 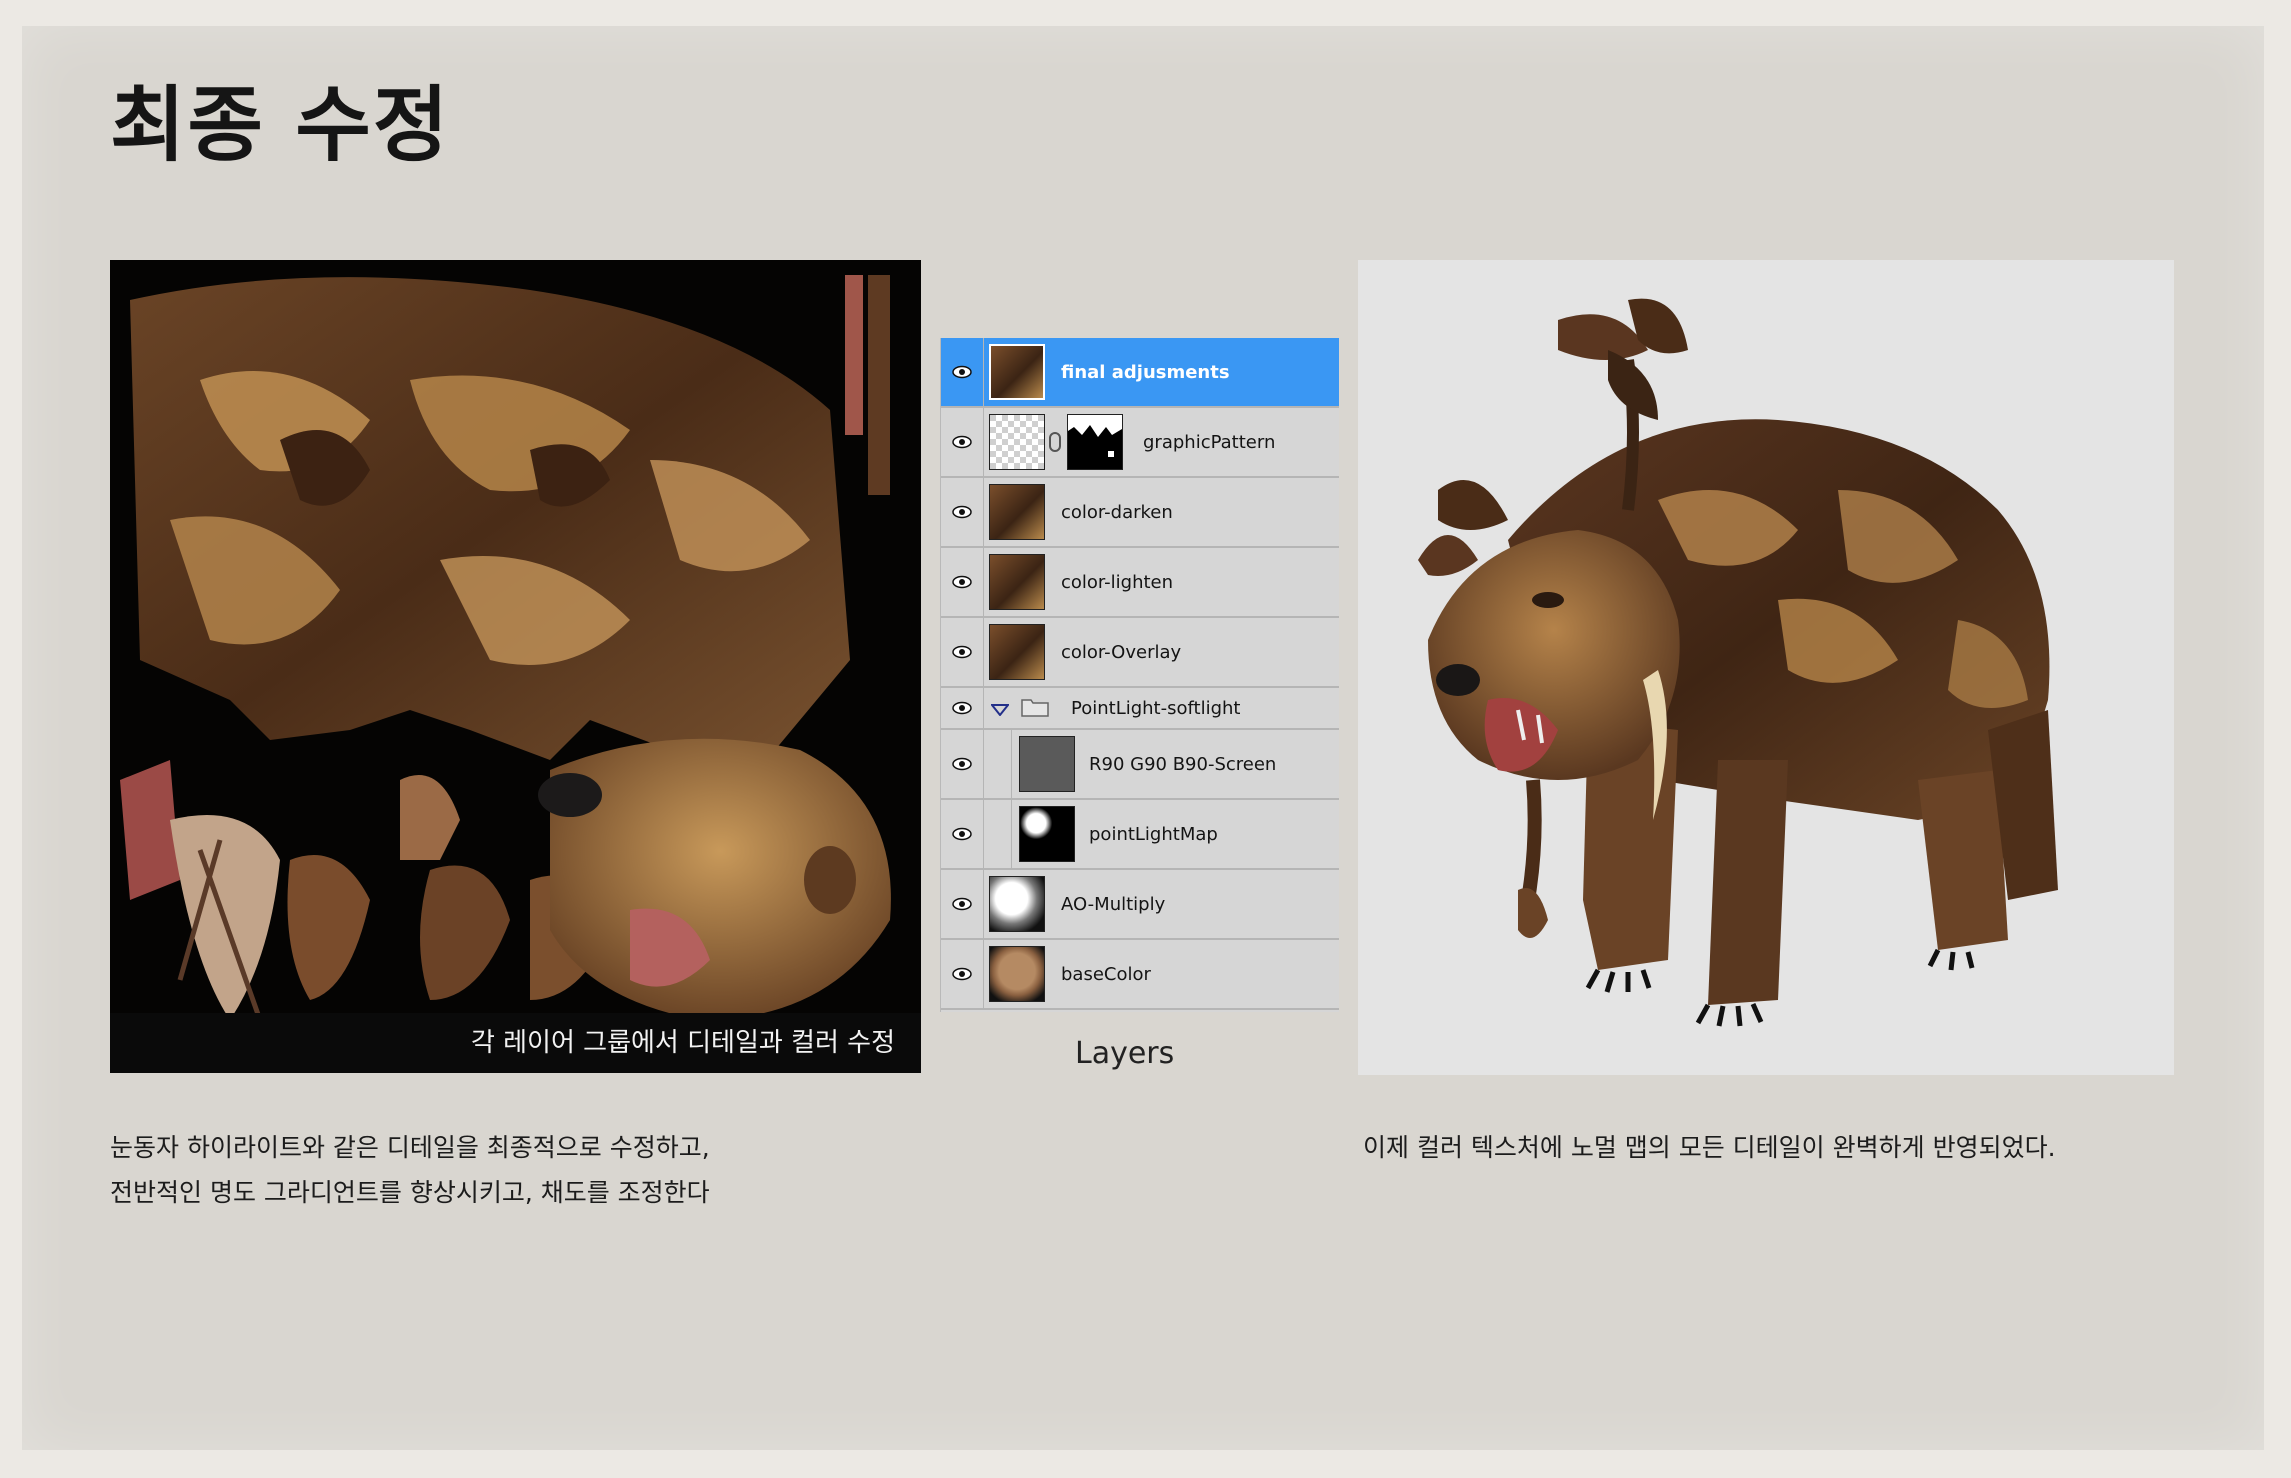 I want to click on layer-color-lighten: color-lighten, so click(x=1140, y=583).